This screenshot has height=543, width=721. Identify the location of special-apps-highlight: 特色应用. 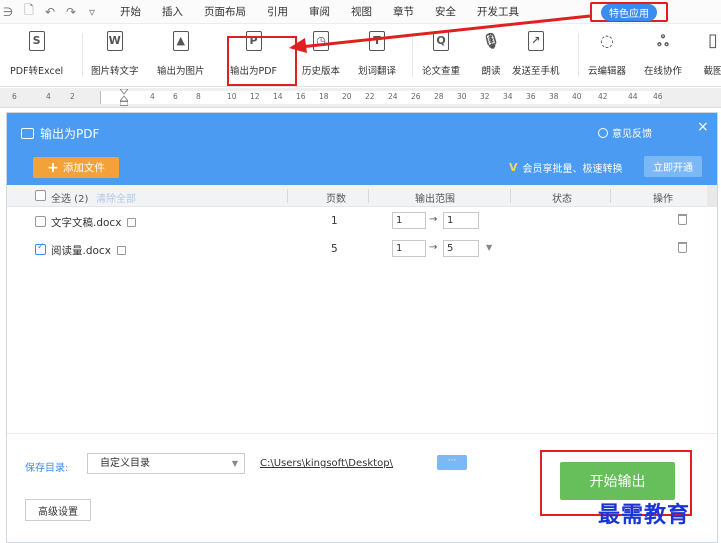
(629, 12).